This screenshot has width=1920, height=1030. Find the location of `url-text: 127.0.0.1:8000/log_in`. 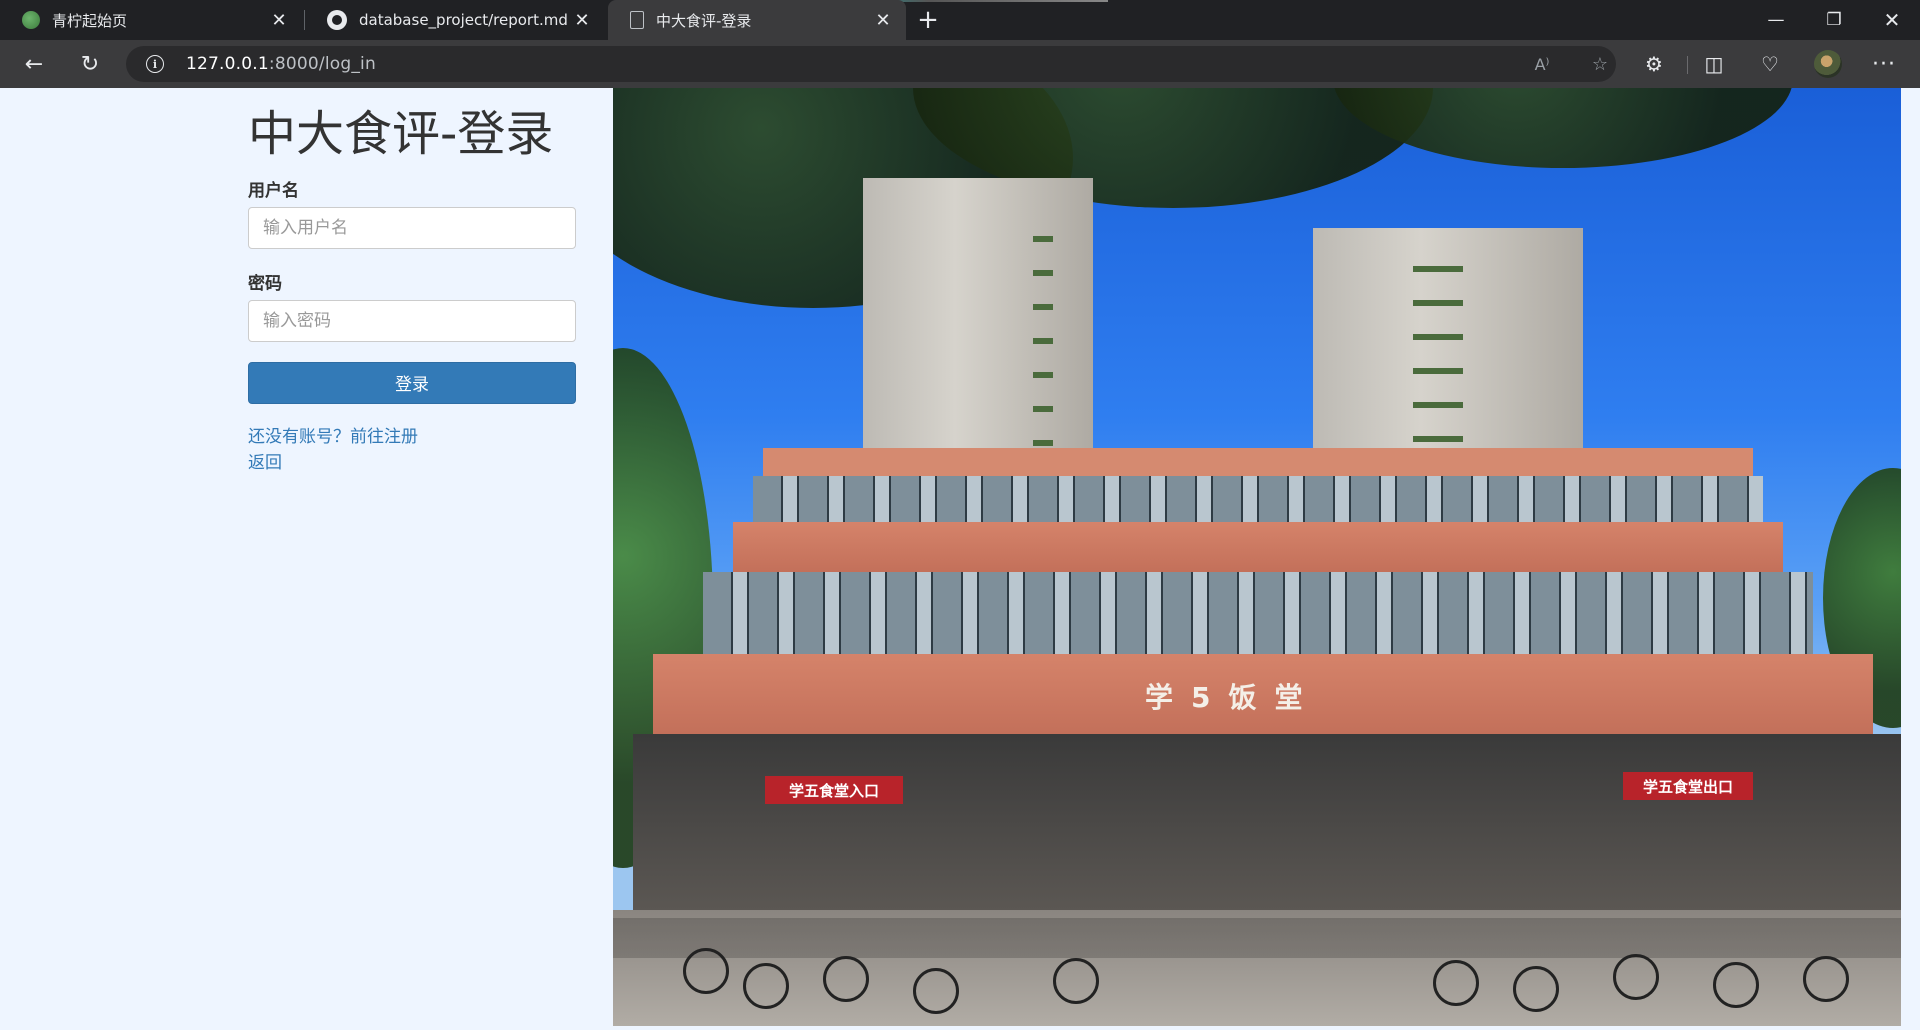

url-text: 127.0.0.1:8000/log_in is located at coordinates (281, 64).